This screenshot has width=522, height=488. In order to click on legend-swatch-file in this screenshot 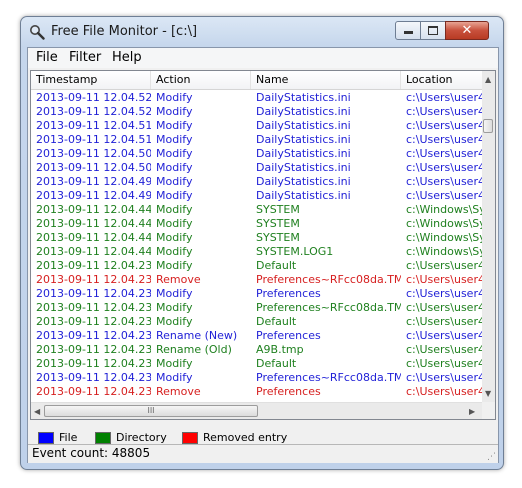, I will do `click(46, 438)`.